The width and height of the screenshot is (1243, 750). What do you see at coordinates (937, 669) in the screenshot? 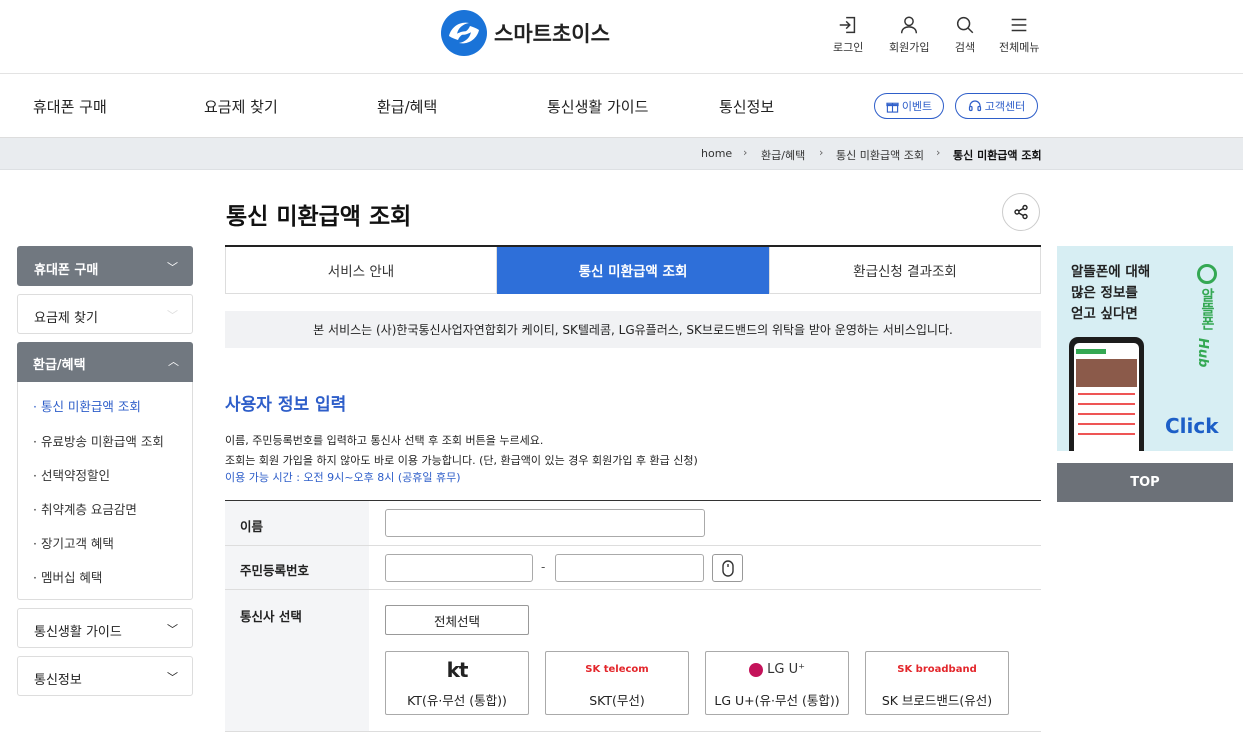
I see `skb-logo: SK broadband` at bounding box center [937, 669].